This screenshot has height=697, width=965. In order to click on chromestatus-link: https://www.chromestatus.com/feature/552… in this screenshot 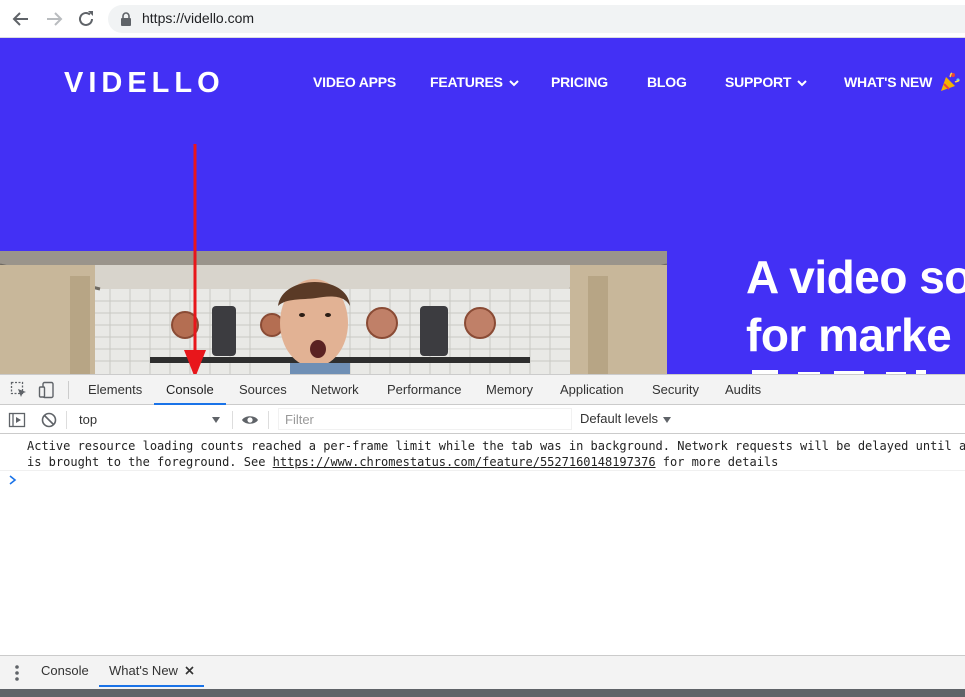, I will do `click(464, 462)`.